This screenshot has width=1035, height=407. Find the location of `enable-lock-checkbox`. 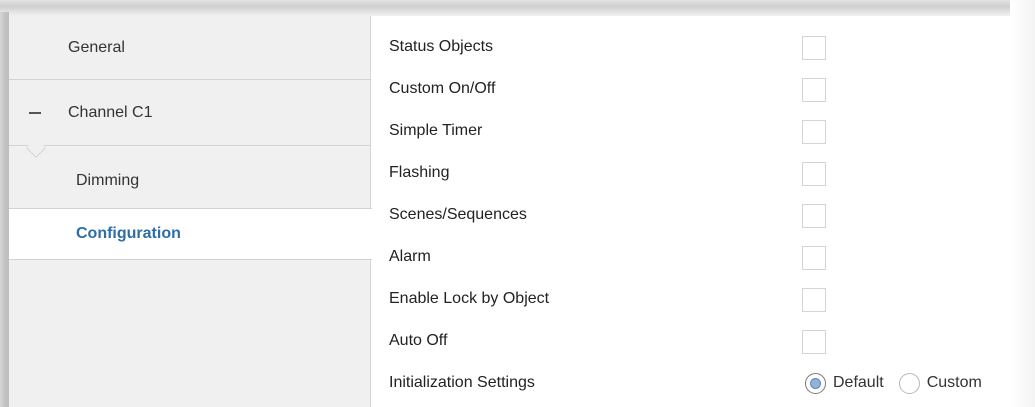

enable-lock-checkbox is located at coordinates (814, 300).